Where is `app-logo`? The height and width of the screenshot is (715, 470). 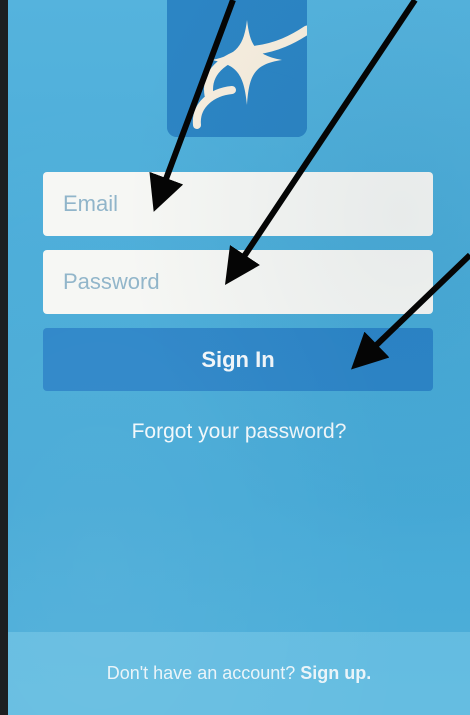 app-logo is located at coordinates (237, 68).